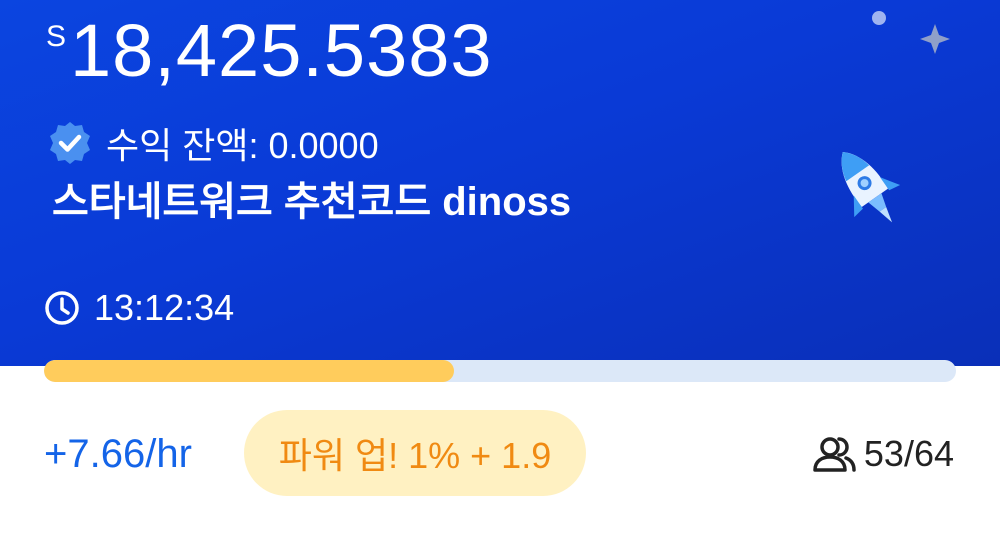  I want to click on sparkle-dot-icon, so click(879, 18).